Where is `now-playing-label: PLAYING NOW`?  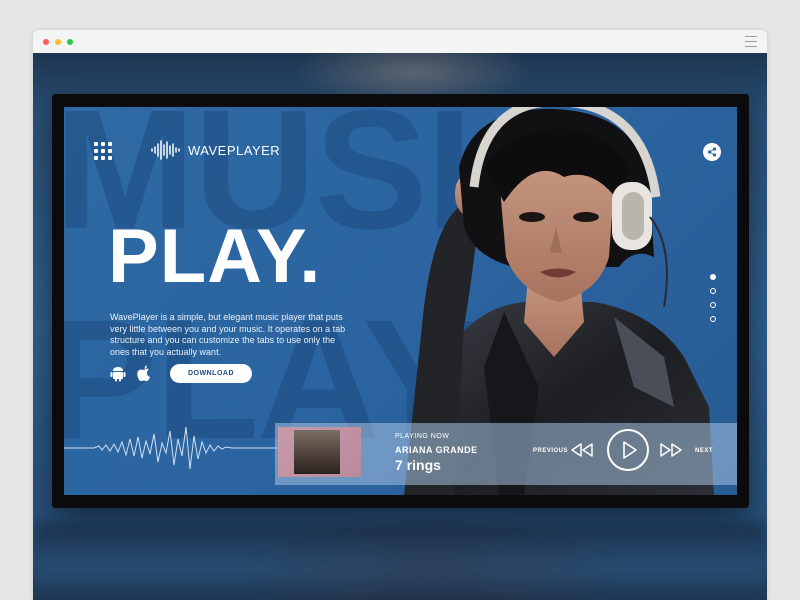
now-playing-label: PLAYING NOW is located at coordinates (422, 436).